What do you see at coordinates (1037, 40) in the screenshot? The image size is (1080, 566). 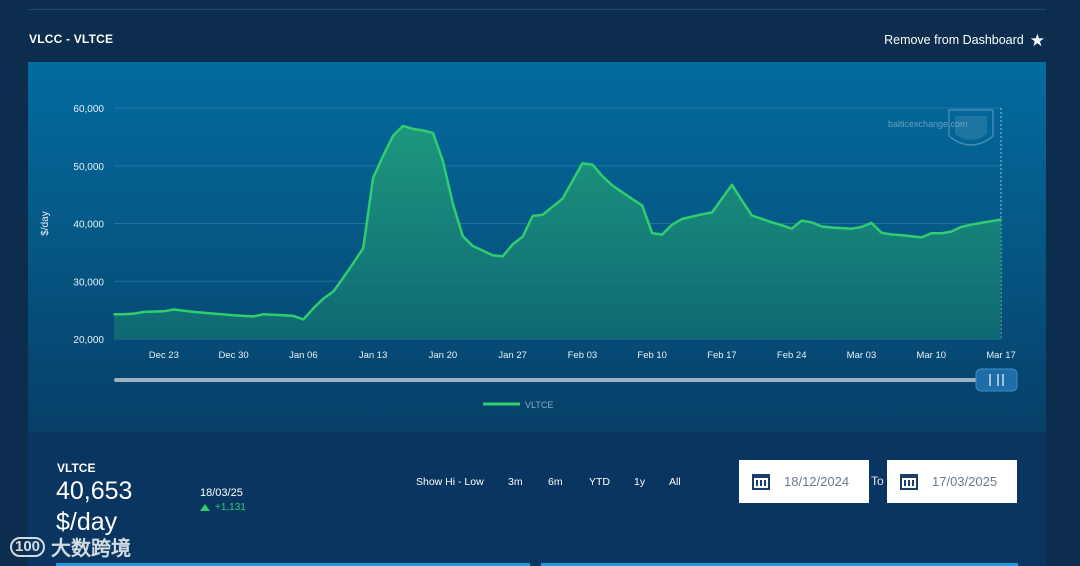 I see `star-icon: ★` at bounding box center [1037, 40].